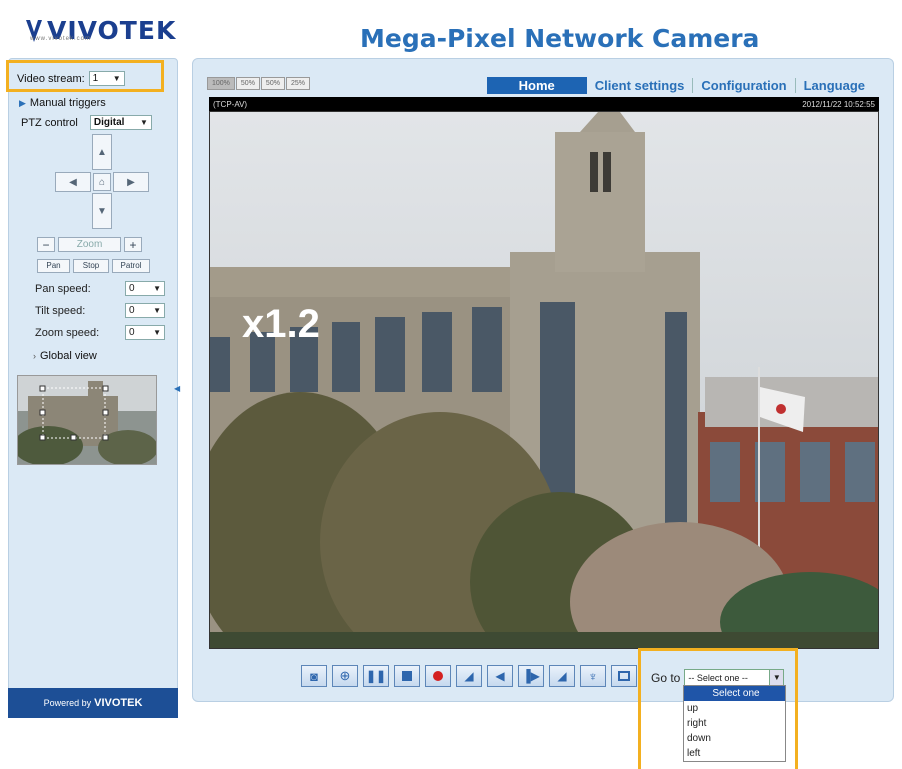 The image size is (902, 769). I want to click on pan-speed-label: Pan speed:, so click(63, 288).